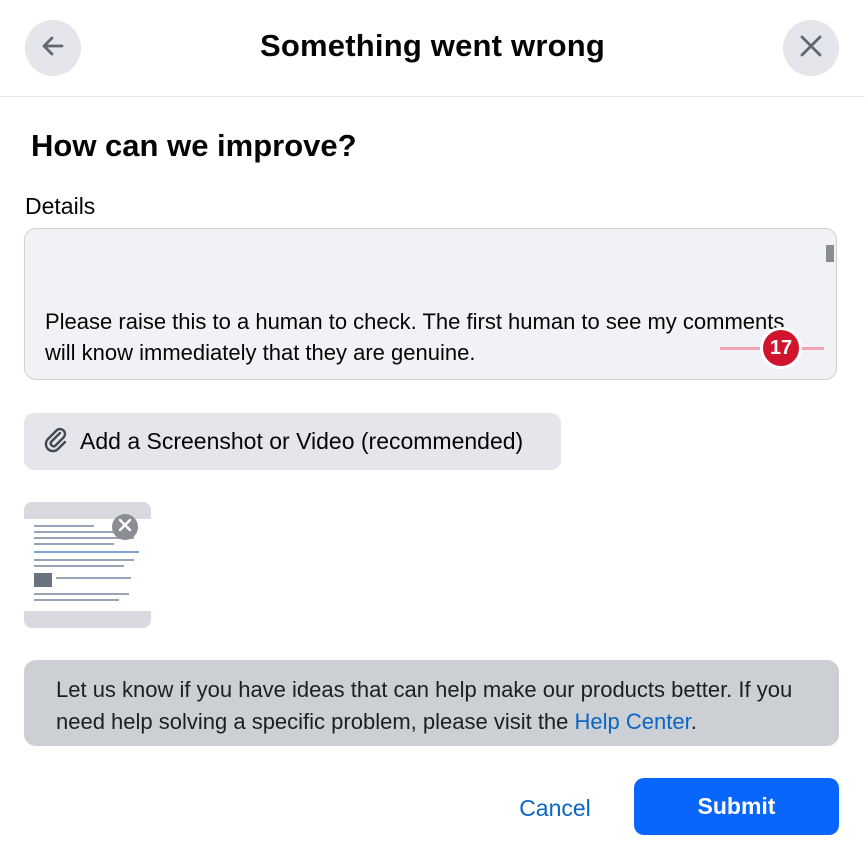 This screenshot has height=855, width=865. What do you see at coordinates (693, 721) in the screenshot?
I see `info-text-end: .` at bounding box center [693, 721].